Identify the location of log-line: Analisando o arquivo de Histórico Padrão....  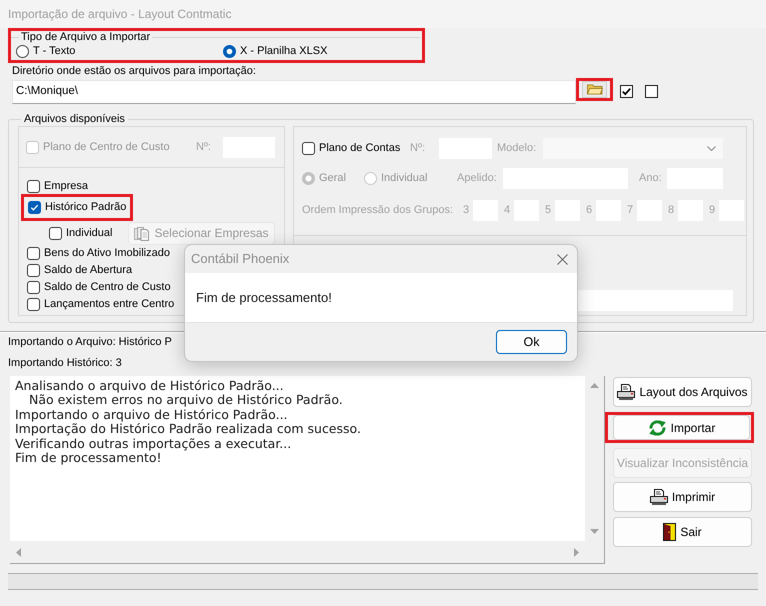
(149, 386).